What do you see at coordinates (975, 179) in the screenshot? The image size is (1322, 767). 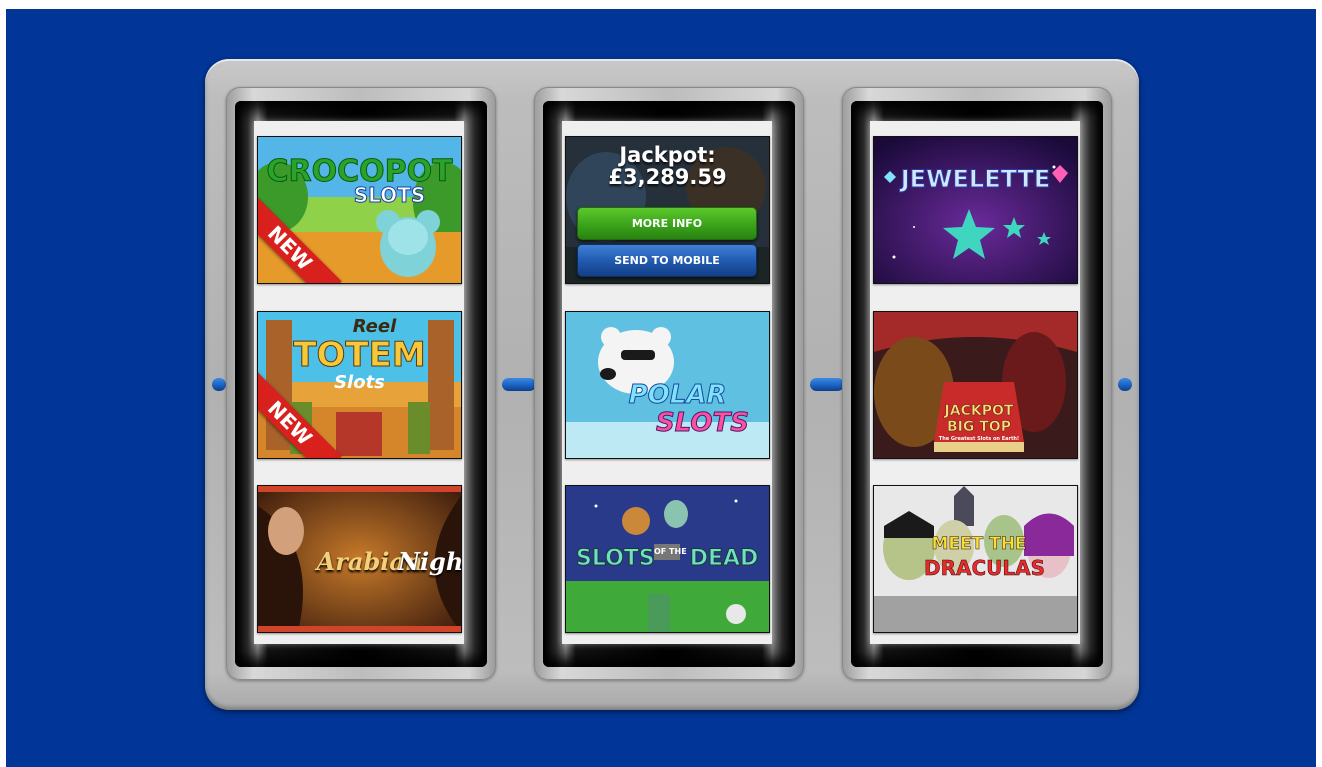 I see `game-logo-line1: JEWELETTE` at bounding box center [975, 179].